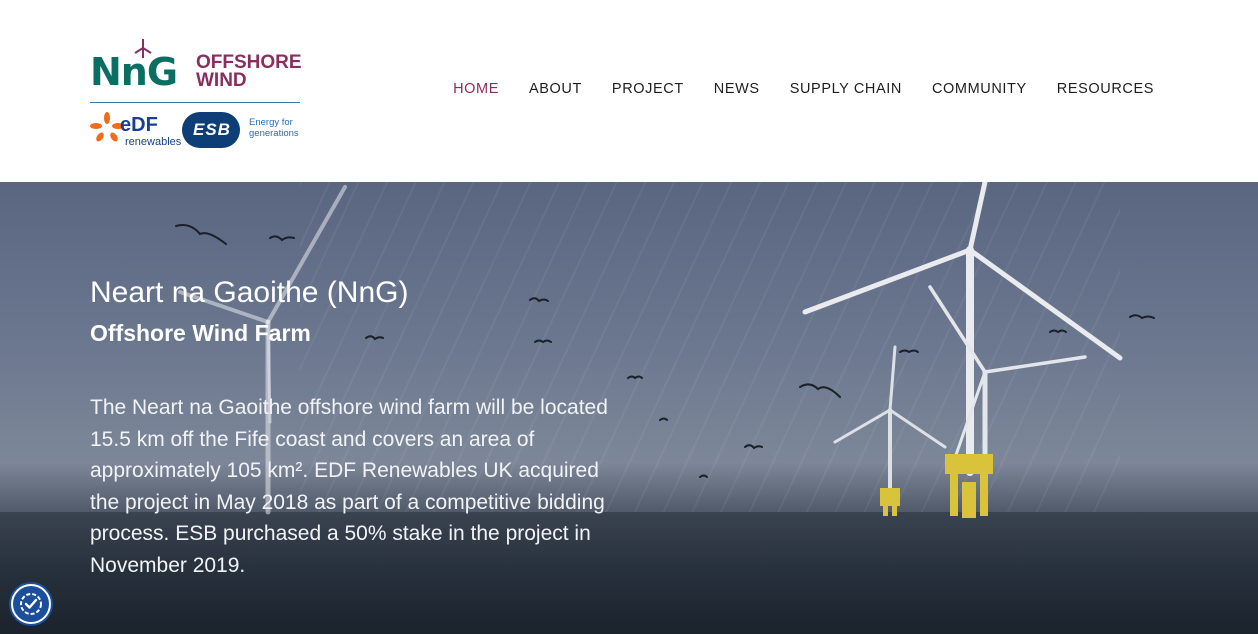  What do you see at coordinates (648, 89) in the screenshot?
I see `nav-project: PROJECT` at bounding box center [648, 89].